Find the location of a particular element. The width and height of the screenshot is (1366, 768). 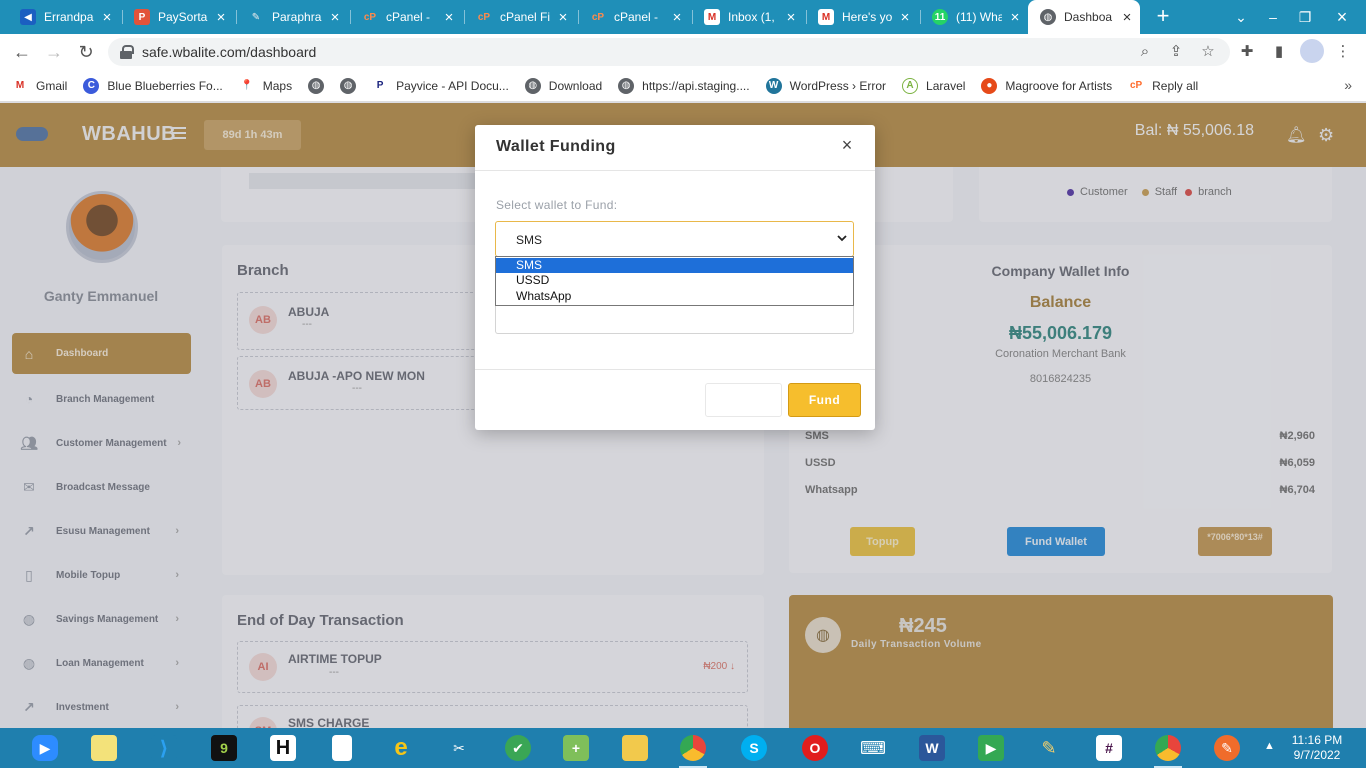

dropdown-option-whatsapp: WhatsApp is located at coordinates (674, 296).